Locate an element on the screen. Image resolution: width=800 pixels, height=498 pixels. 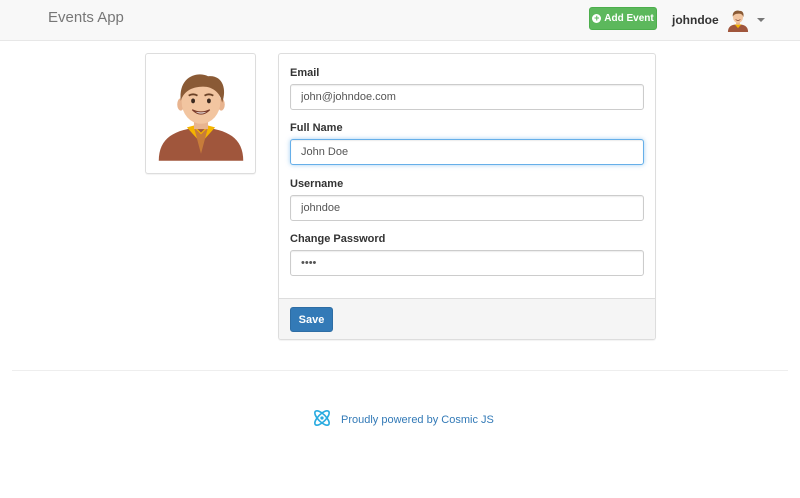
password-field is located at coordinates (467, 263).